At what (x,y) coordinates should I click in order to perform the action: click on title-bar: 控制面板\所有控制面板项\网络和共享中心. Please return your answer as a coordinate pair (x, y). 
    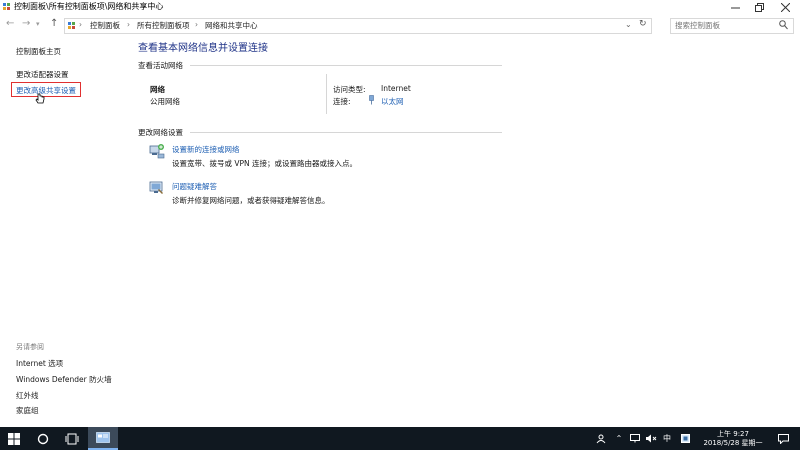
    Looking at the image, I should click on (400, 7).